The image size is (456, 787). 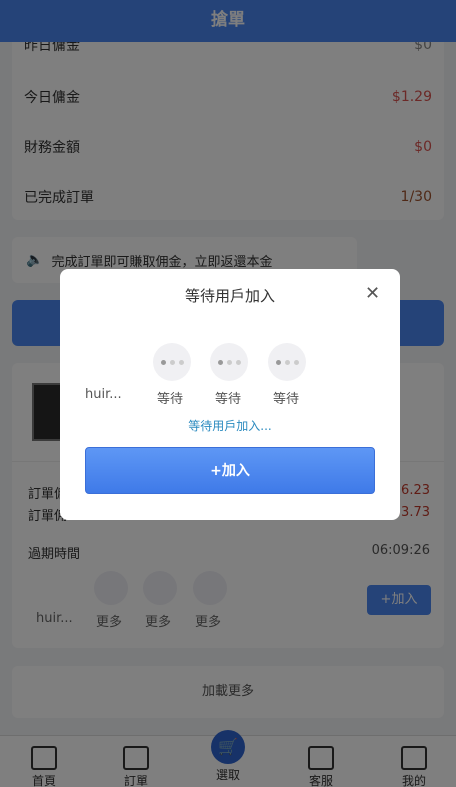 I want to click on dialog-title: 等待用戶加入, so click(x=229, y=296).